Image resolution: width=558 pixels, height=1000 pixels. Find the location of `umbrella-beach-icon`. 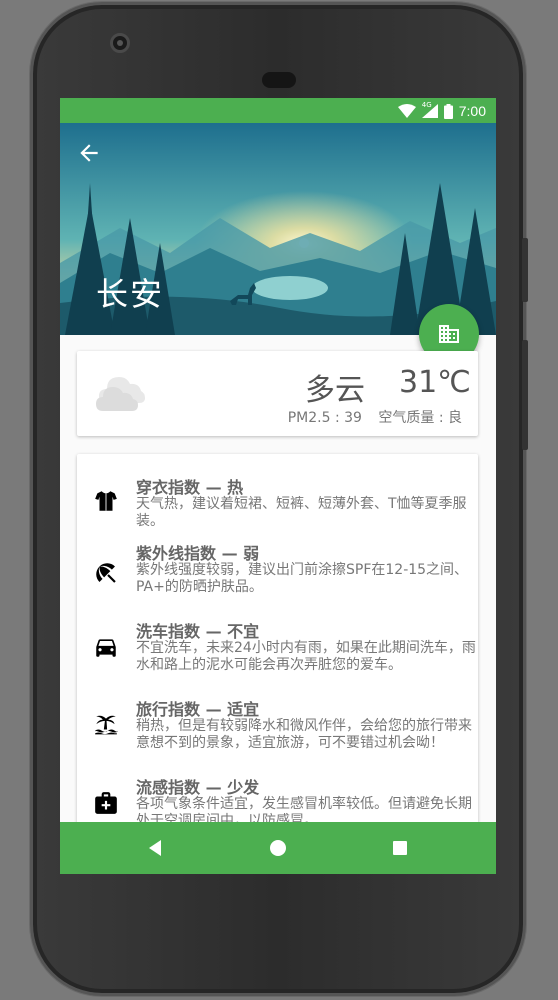

umbrella-beach-icon is located at coordinates (106, 573).